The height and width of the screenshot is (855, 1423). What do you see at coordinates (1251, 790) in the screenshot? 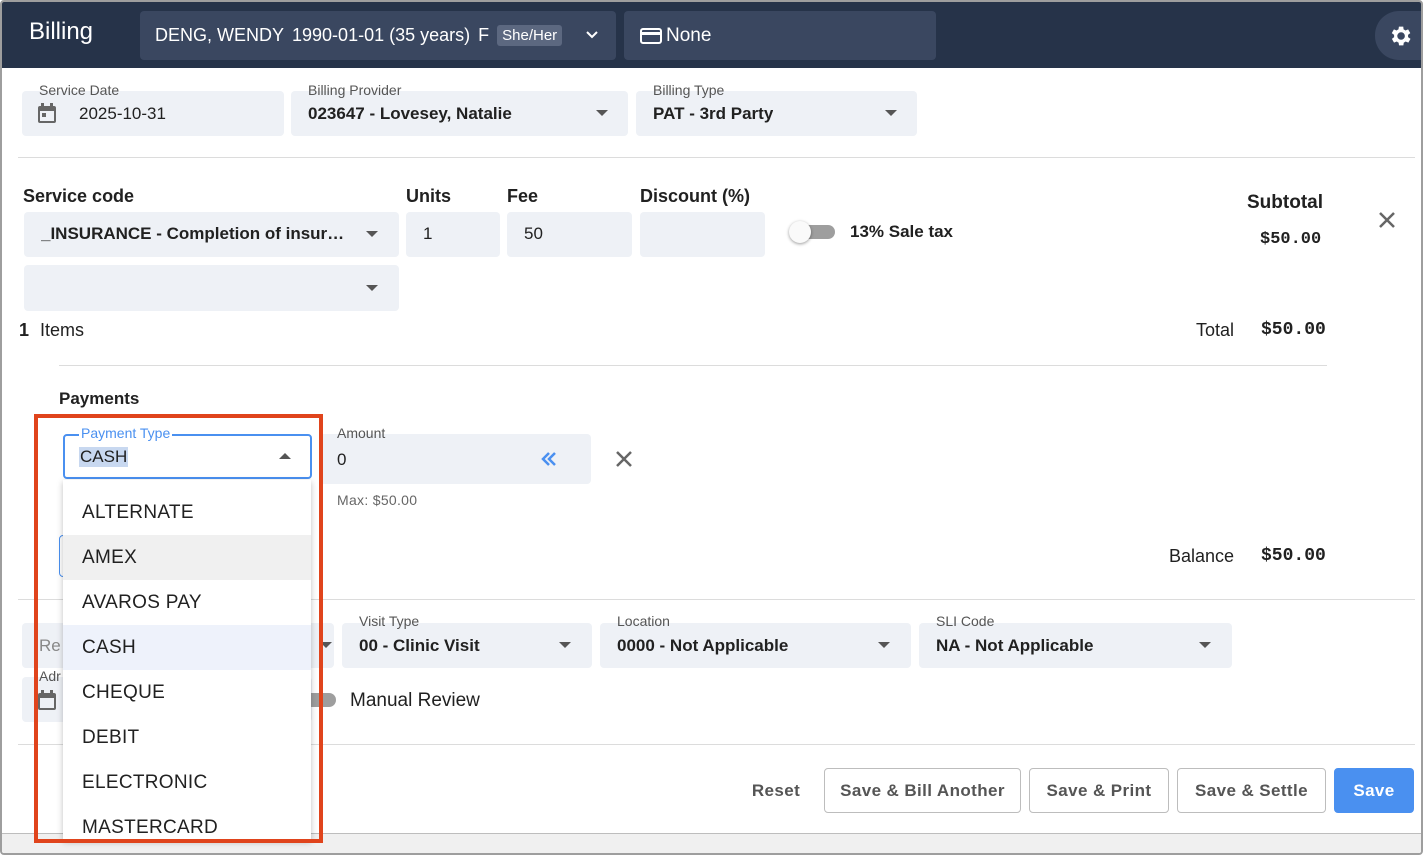
I see `save-settle-button: Save & Settle` at bounding box center [1251, 790].